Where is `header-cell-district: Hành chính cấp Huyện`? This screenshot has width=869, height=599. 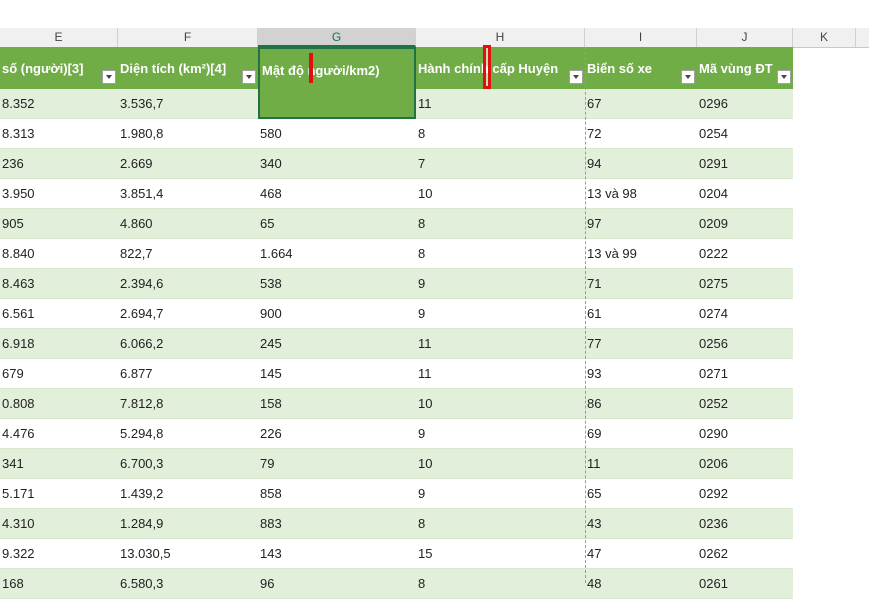 header-cell-district: Hành chính cấp Huyện is located at coordinates (500, 68).